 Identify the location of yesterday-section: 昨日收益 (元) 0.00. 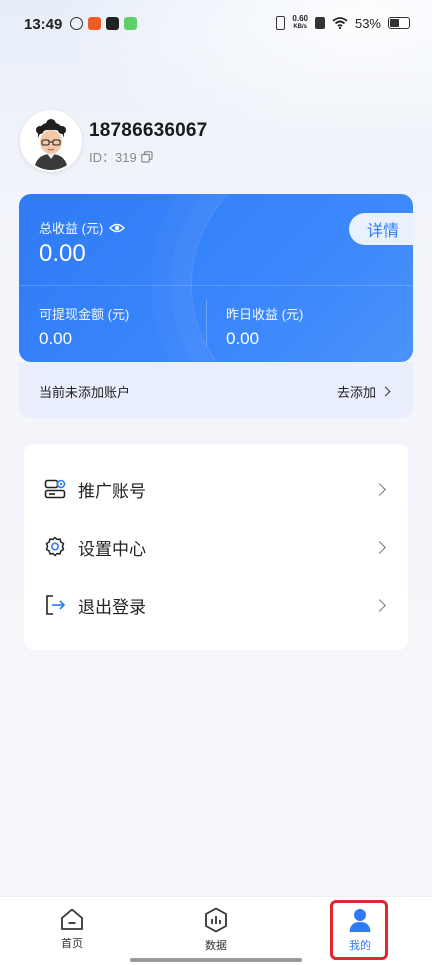
(264, 326).